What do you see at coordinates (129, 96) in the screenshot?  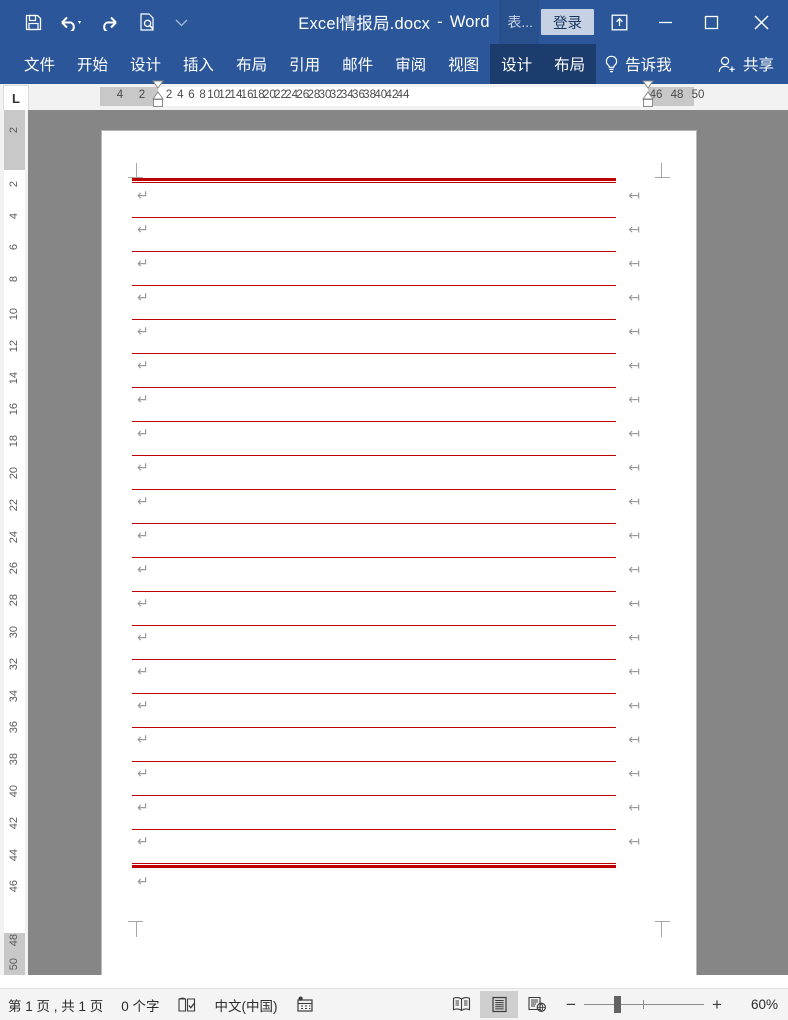 I see `left-margin-area` at bounding box center [129, 96].